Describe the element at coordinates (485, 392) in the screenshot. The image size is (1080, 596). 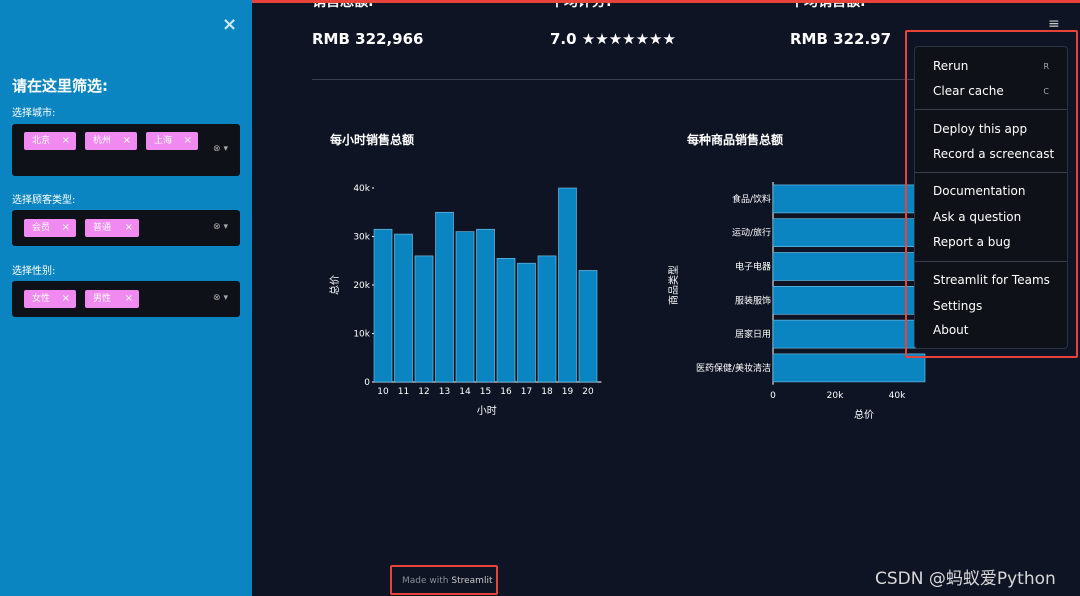
I see `x-tick-label: 15` at that location.